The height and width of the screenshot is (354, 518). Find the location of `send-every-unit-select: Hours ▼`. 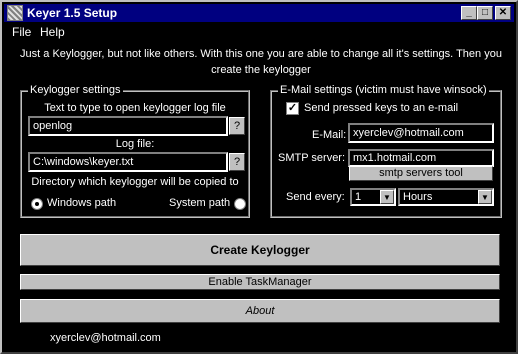

send-every-unit-select: Hours ▼ is located at coordinates (446, 197).